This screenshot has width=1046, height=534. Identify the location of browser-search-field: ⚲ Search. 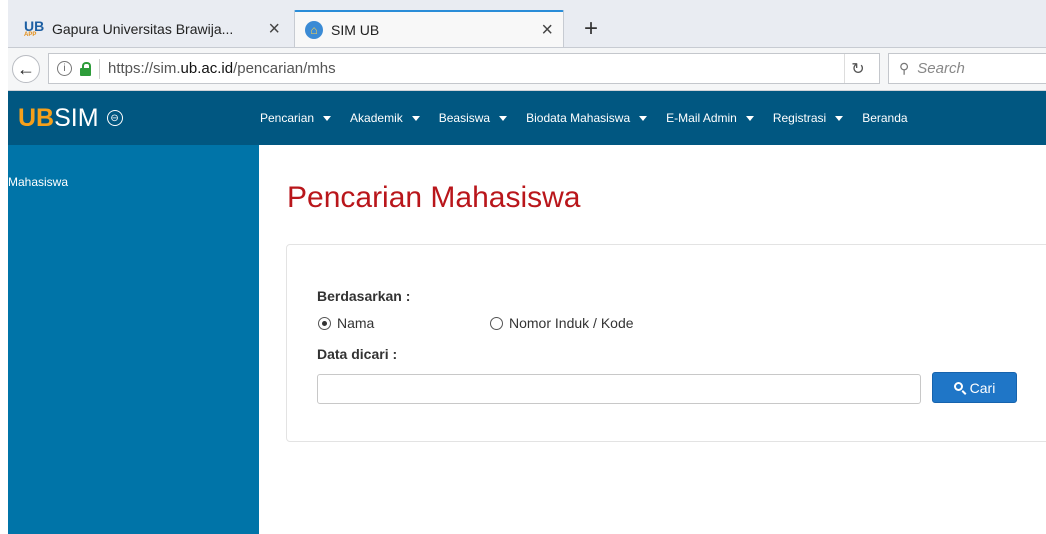
(967, 68).